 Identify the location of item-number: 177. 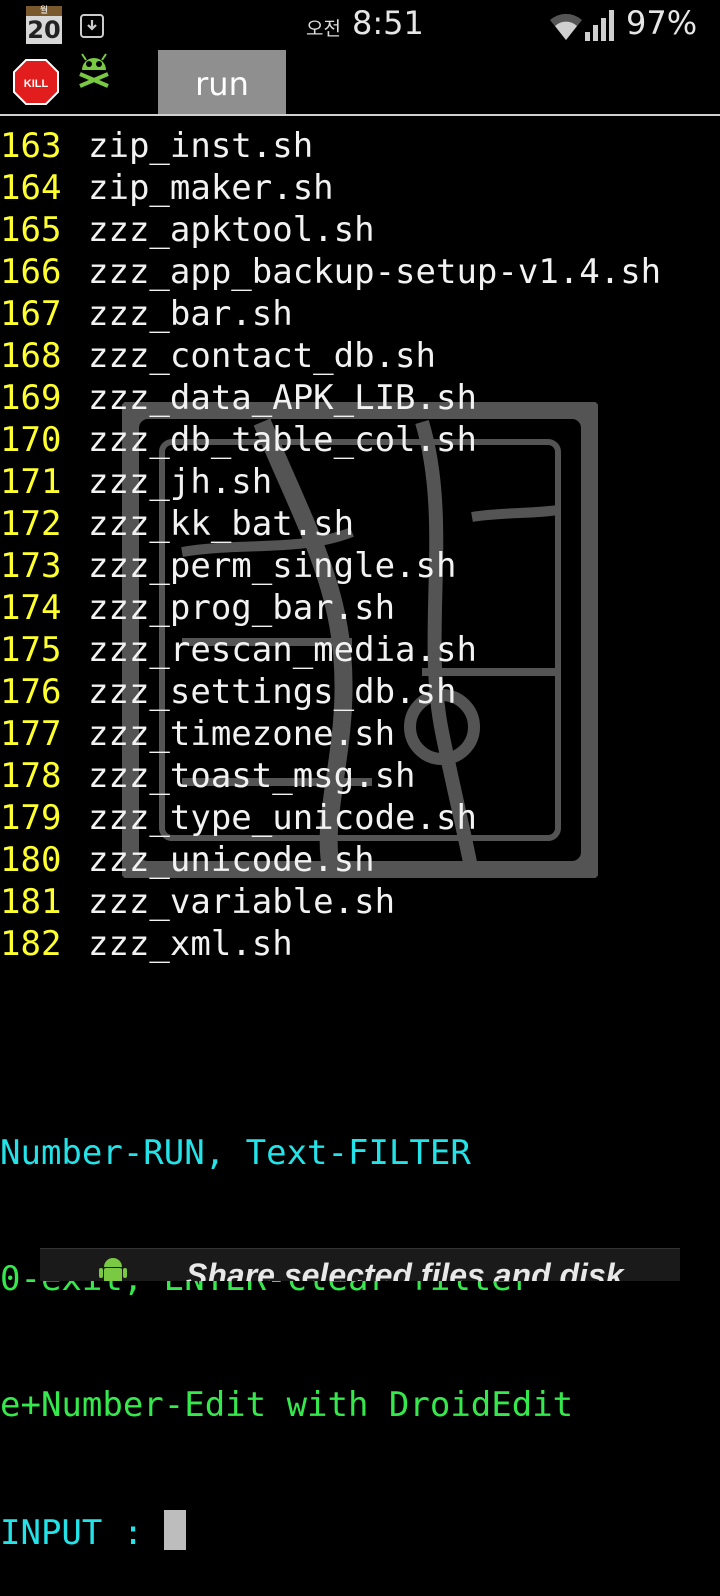
(31, 734).